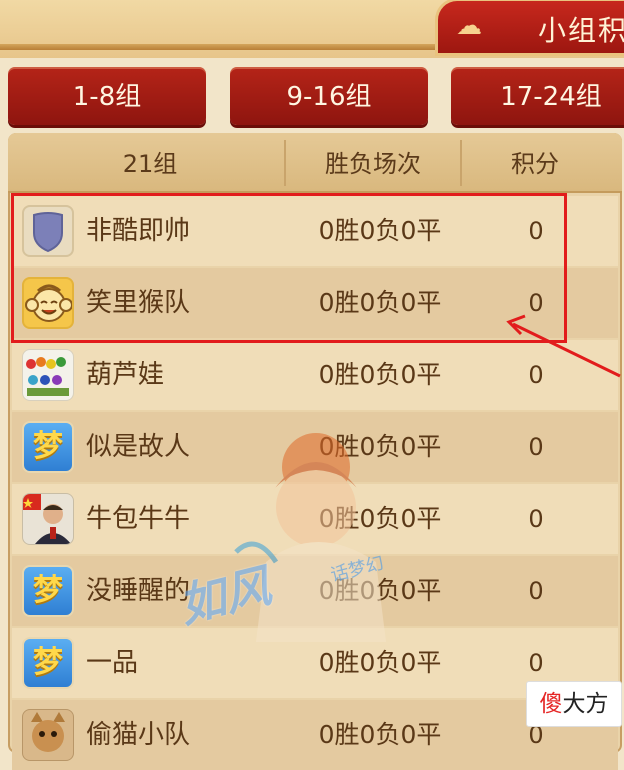 This screenshot has height=770, width=624. I want to click on column-header-points: 积分, so click(535, 164).